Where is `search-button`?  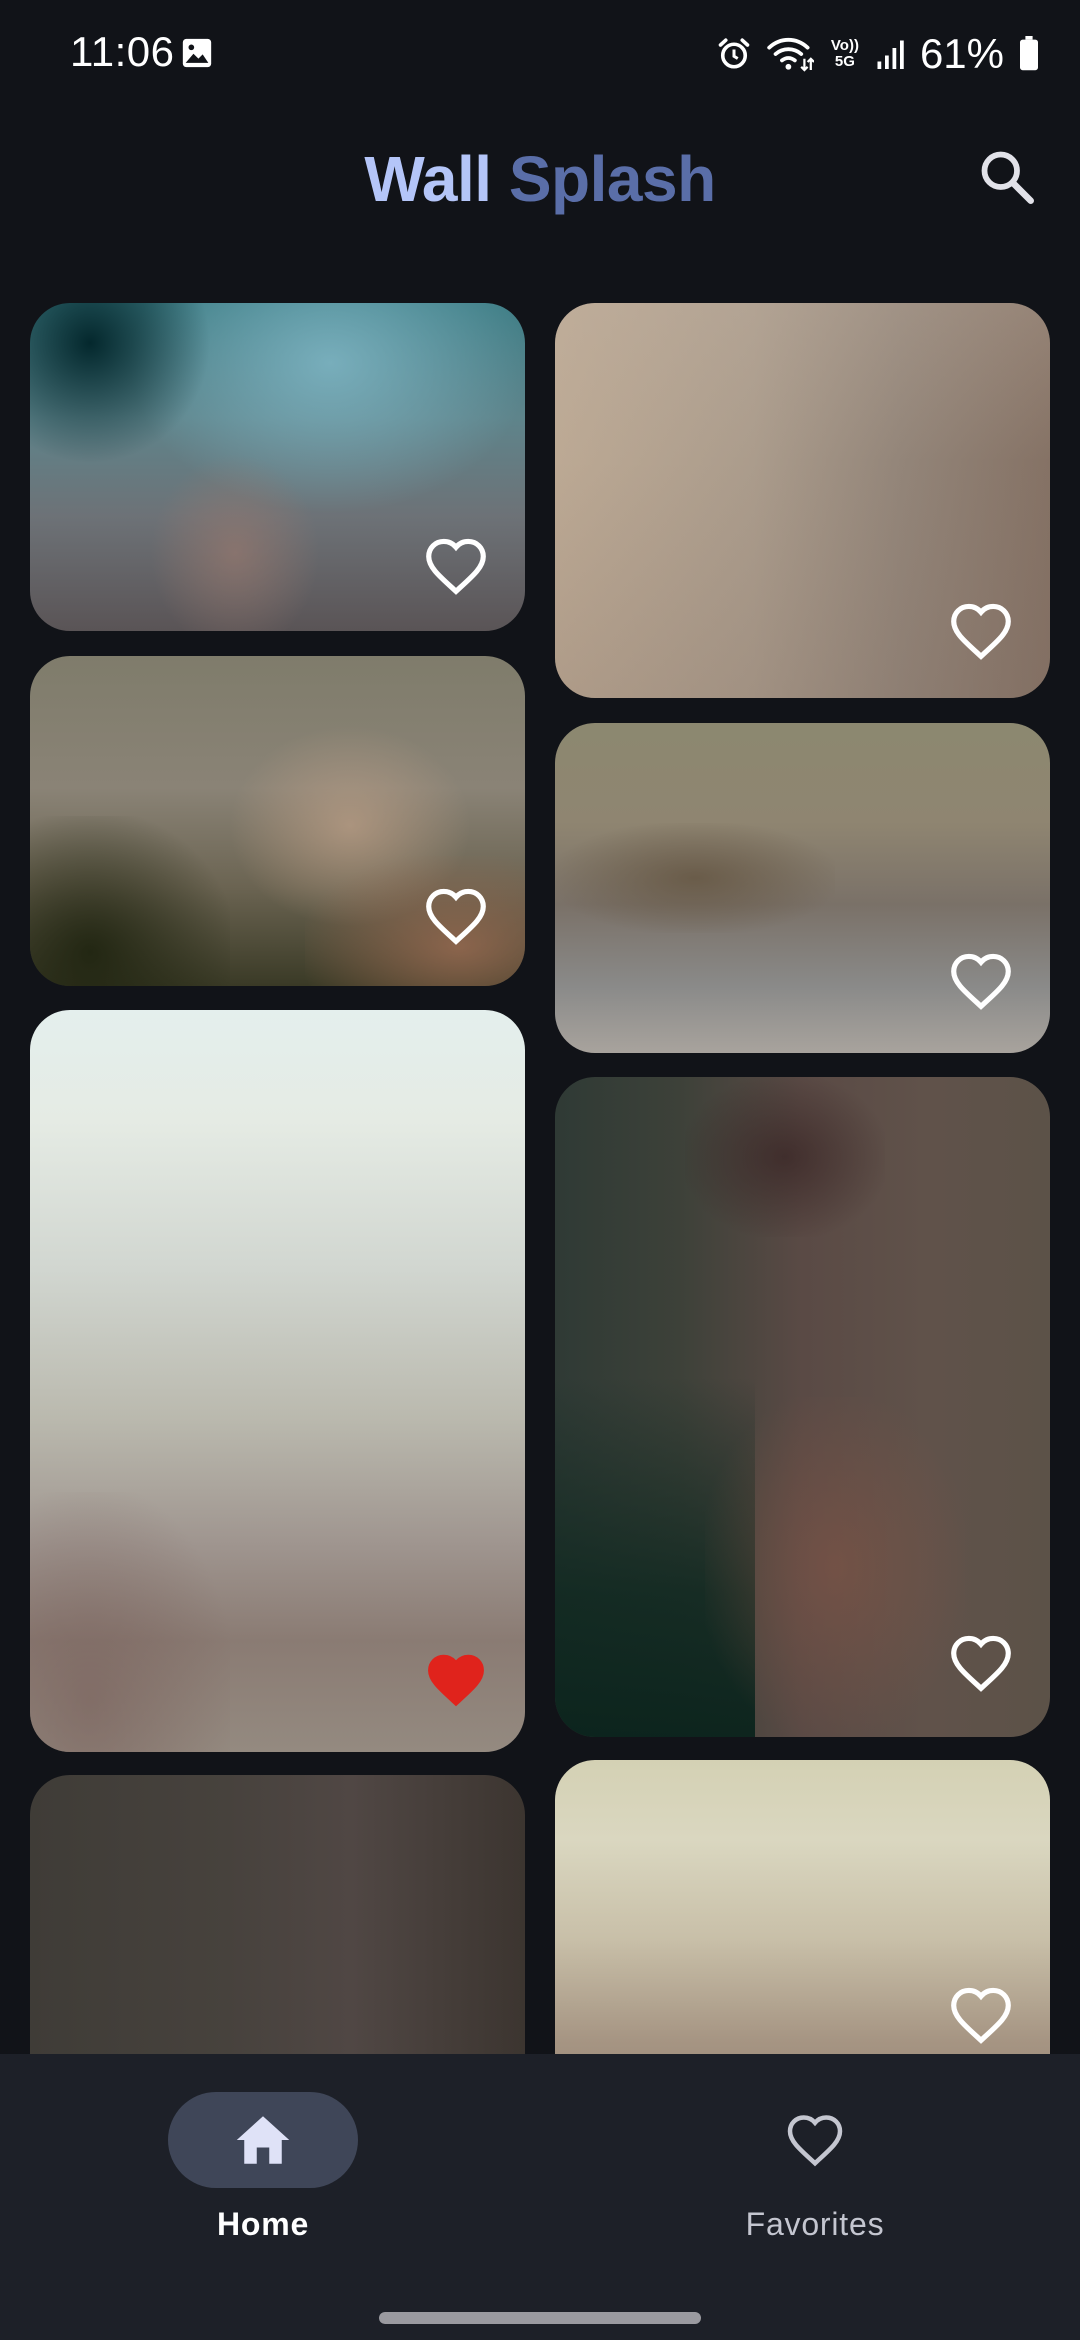
search-button is located at coordinates (1007, 177).